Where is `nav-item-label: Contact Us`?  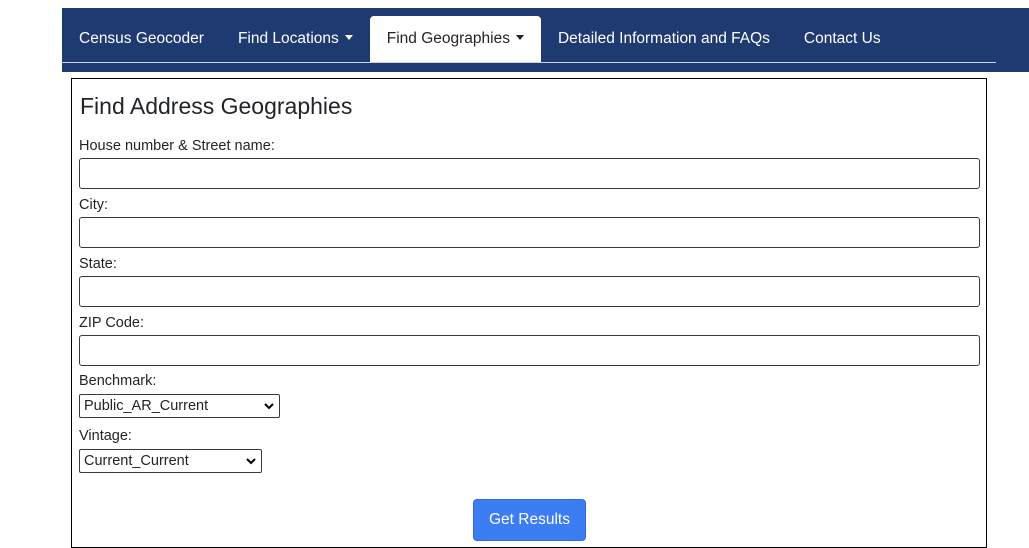
nav-item-label: Contact Us is located at coordinates (842, 38).